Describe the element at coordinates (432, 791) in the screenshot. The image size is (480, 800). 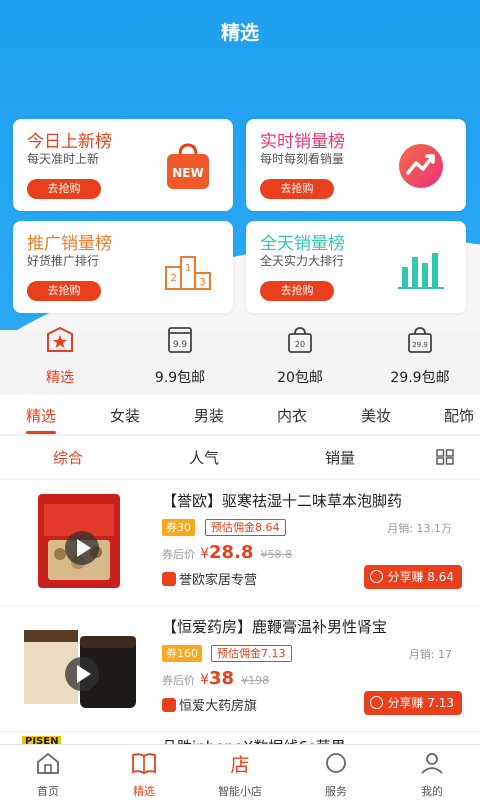
I see `tab-label: 我的` at that location.